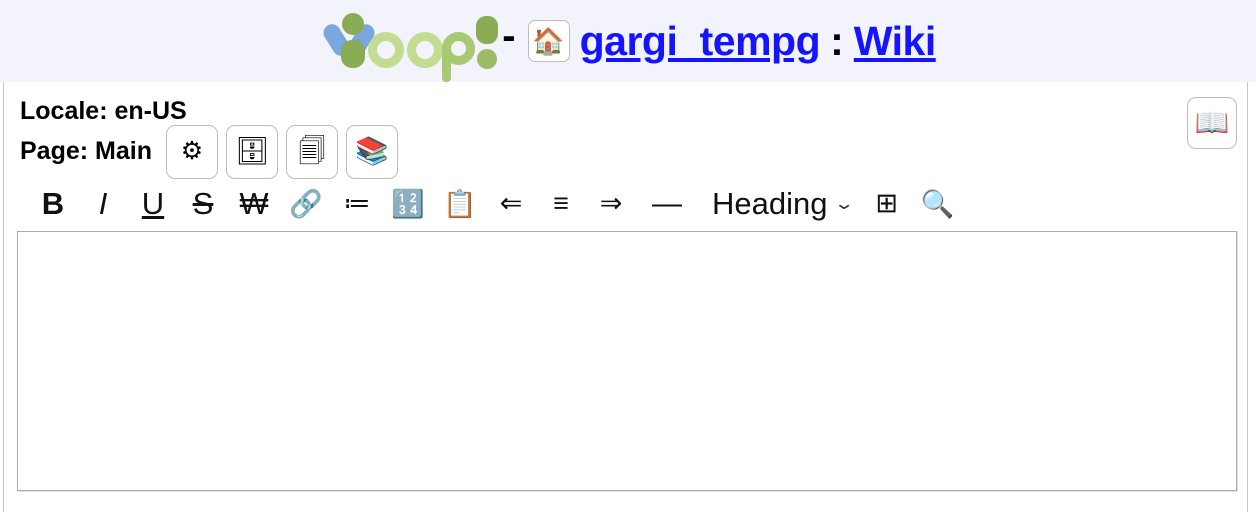 The width and height of the screenshot is (1256, 512). Describe the element at coordinates (425, 50) in the screenshot. I see `logo-o-second-icon` at that location.